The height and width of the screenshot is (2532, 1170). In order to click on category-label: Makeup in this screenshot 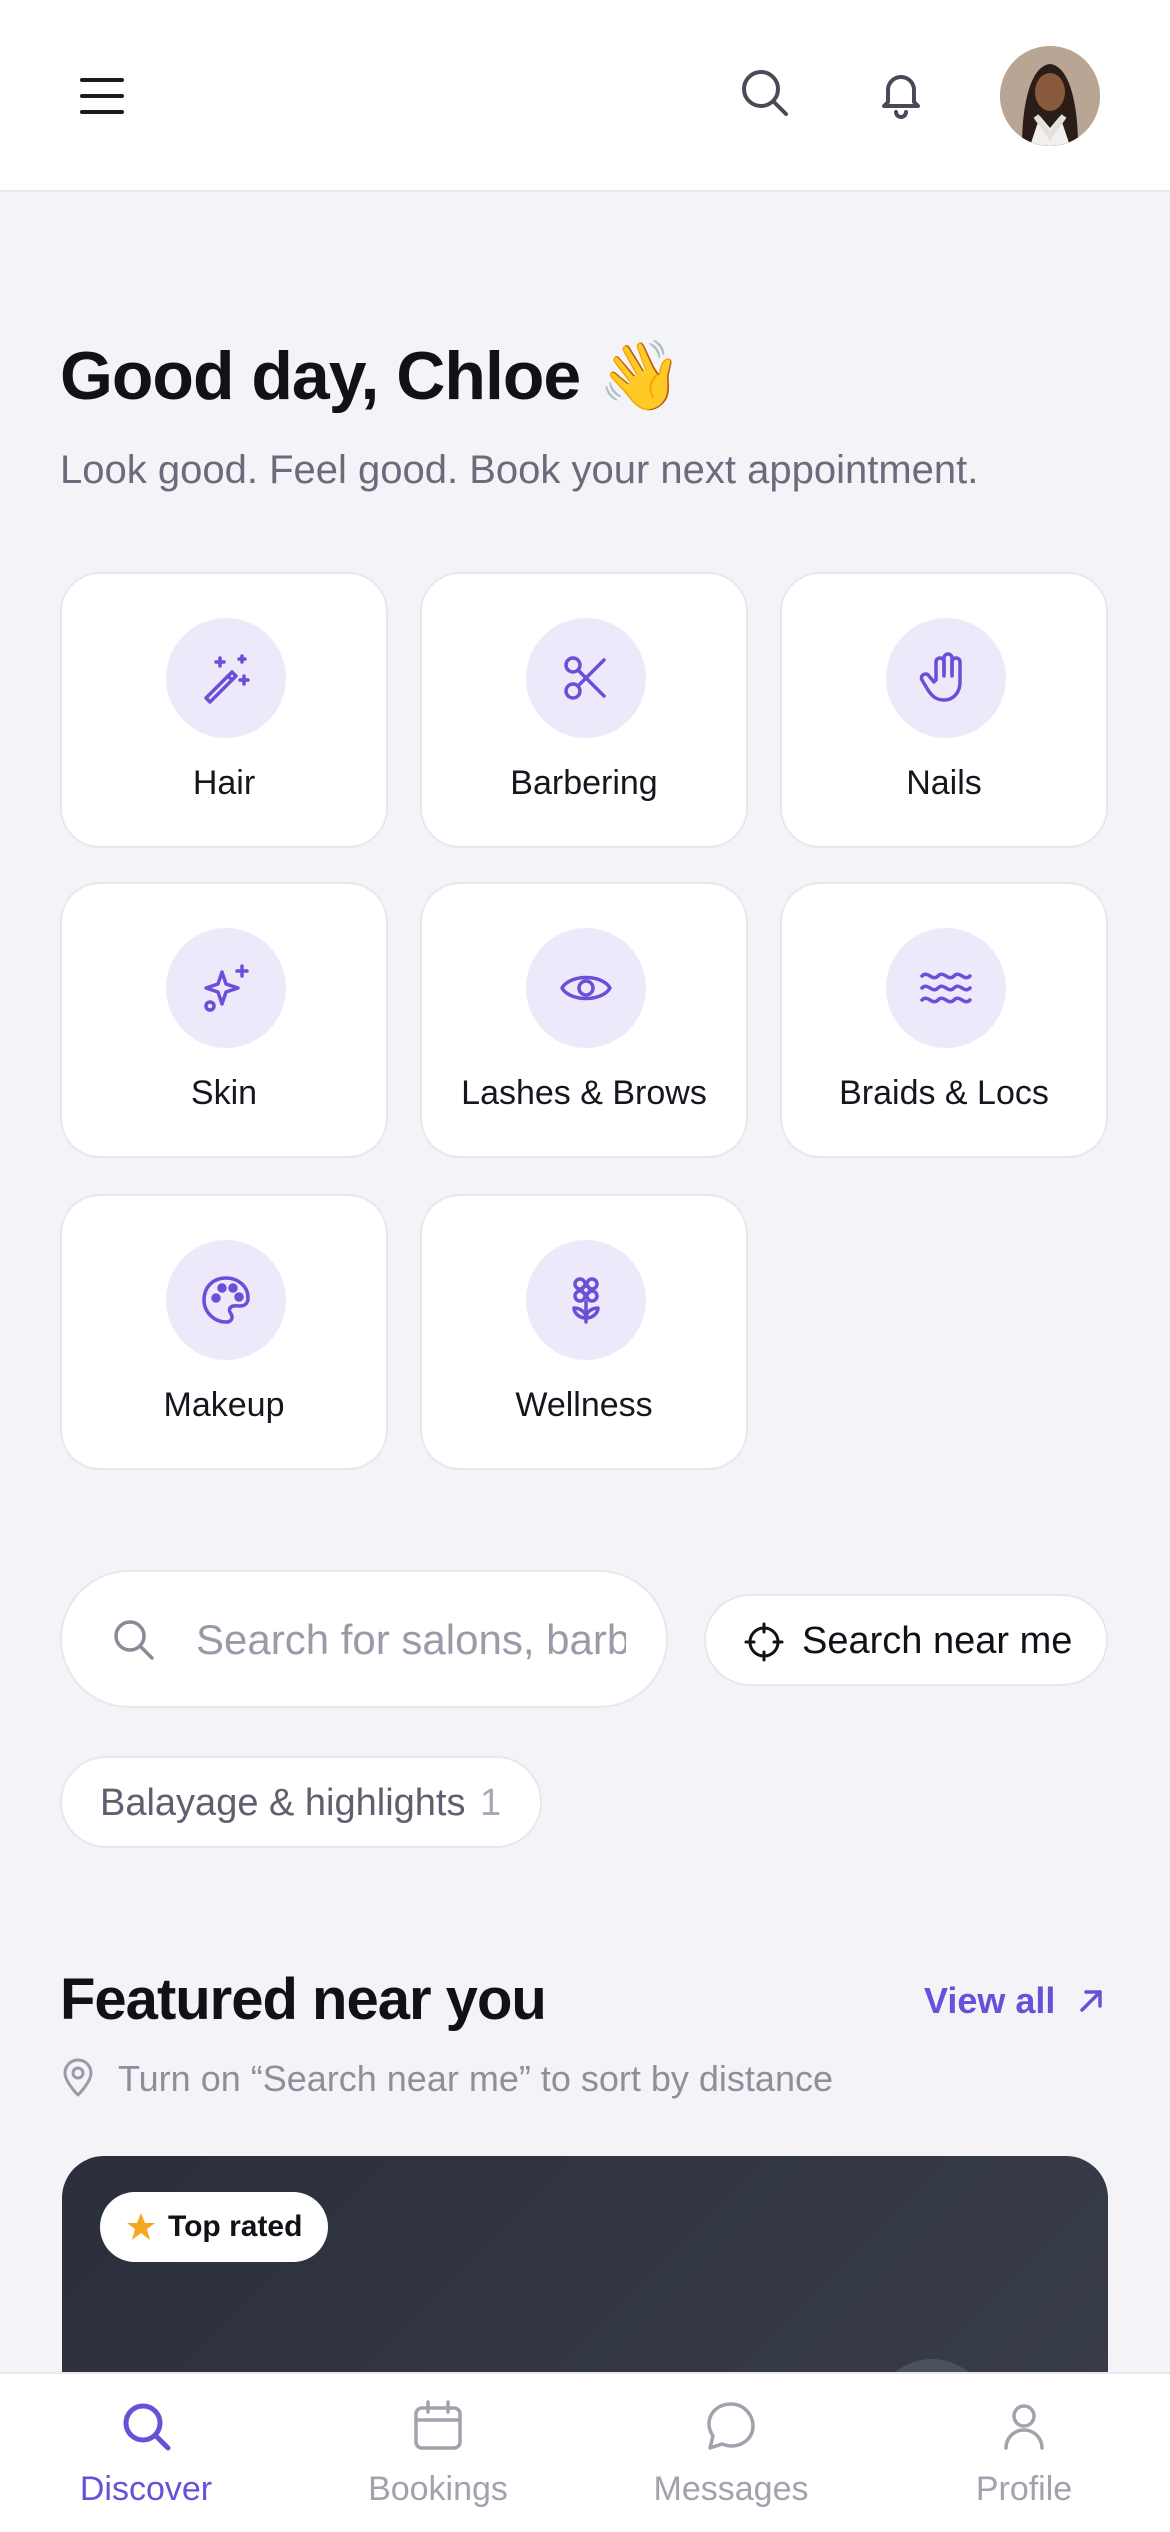, I will do `click(224, 1405)`.